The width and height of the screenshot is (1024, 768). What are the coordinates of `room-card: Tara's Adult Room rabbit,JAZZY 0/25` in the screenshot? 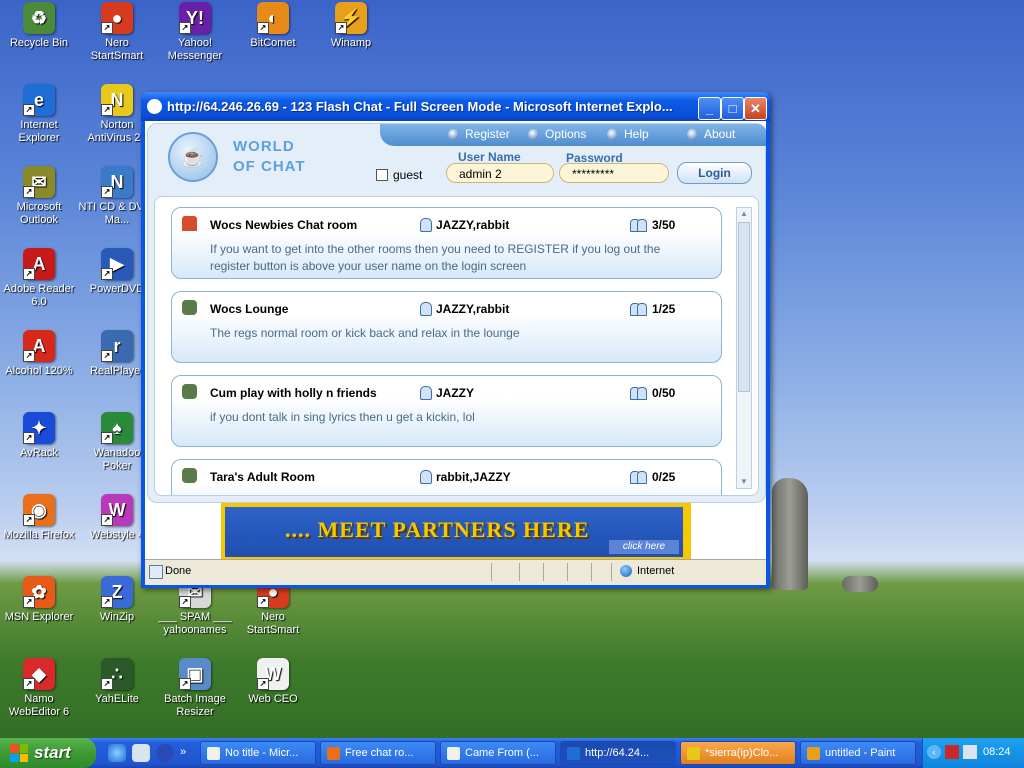 It's located at (446, 477).